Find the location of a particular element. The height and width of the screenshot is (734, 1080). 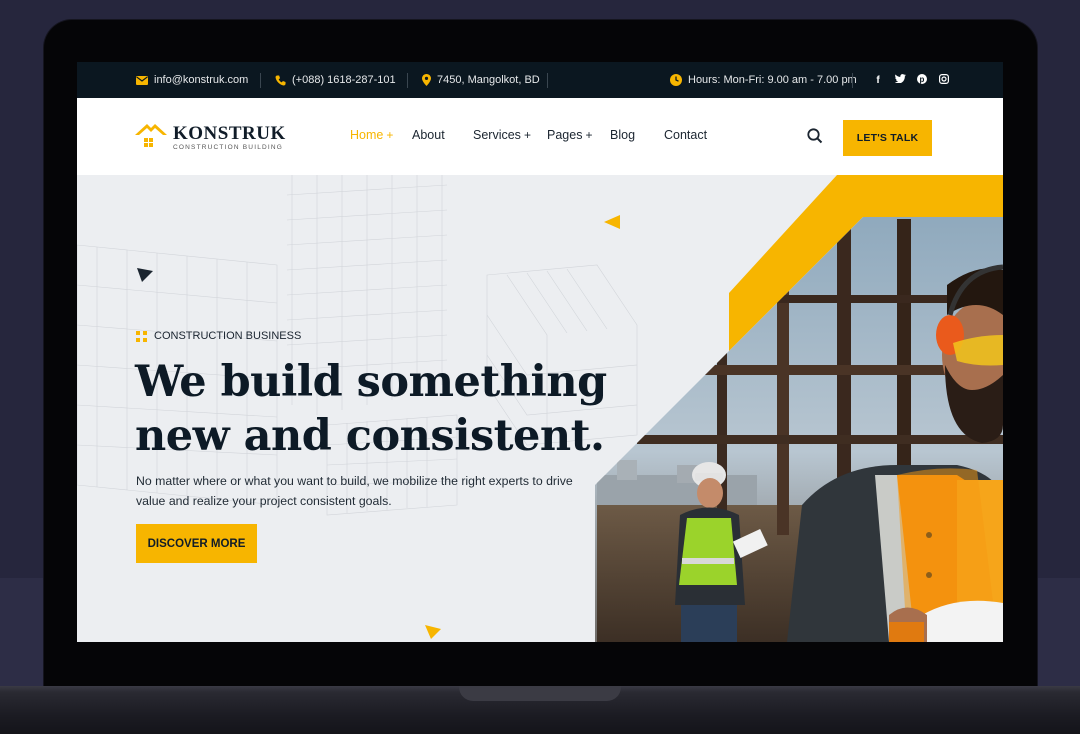

nav-item-blog: Blog is located at coordinates (622, 135).